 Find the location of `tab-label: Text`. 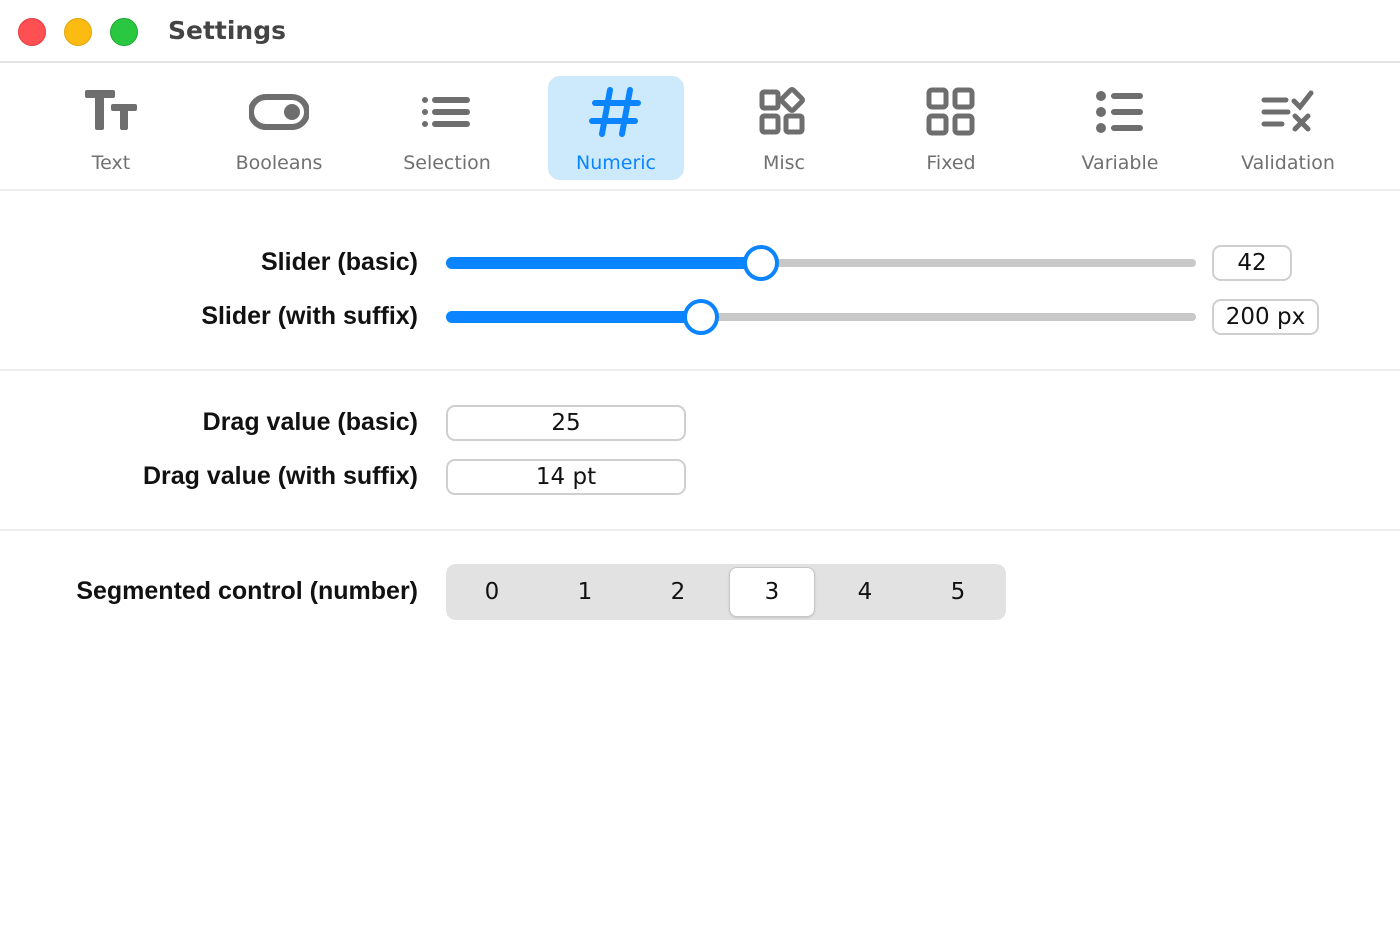

tab-label: Text is located at coordinates (111, 163).